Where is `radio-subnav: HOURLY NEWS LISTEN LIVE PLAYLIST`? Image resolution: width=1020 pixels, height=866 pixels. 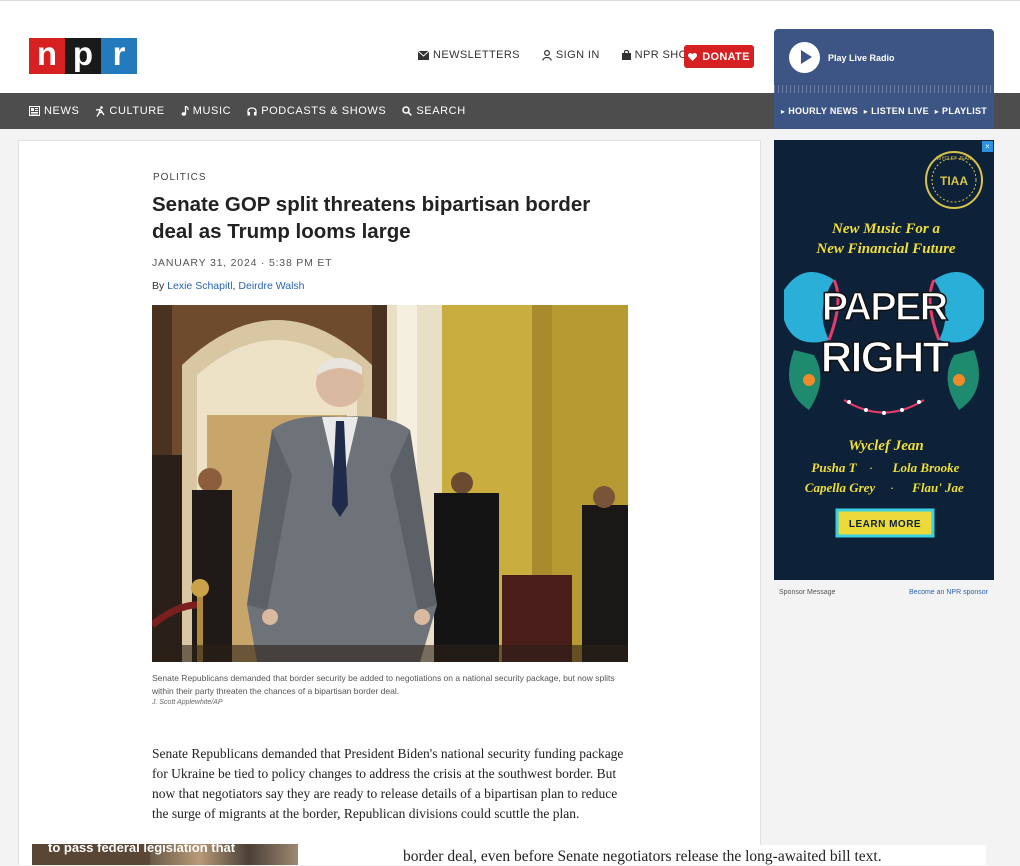 radio-subnav: HOURLY NEWS LISTEN LIVE PLAYLIST is located at coordinates (884, 111).